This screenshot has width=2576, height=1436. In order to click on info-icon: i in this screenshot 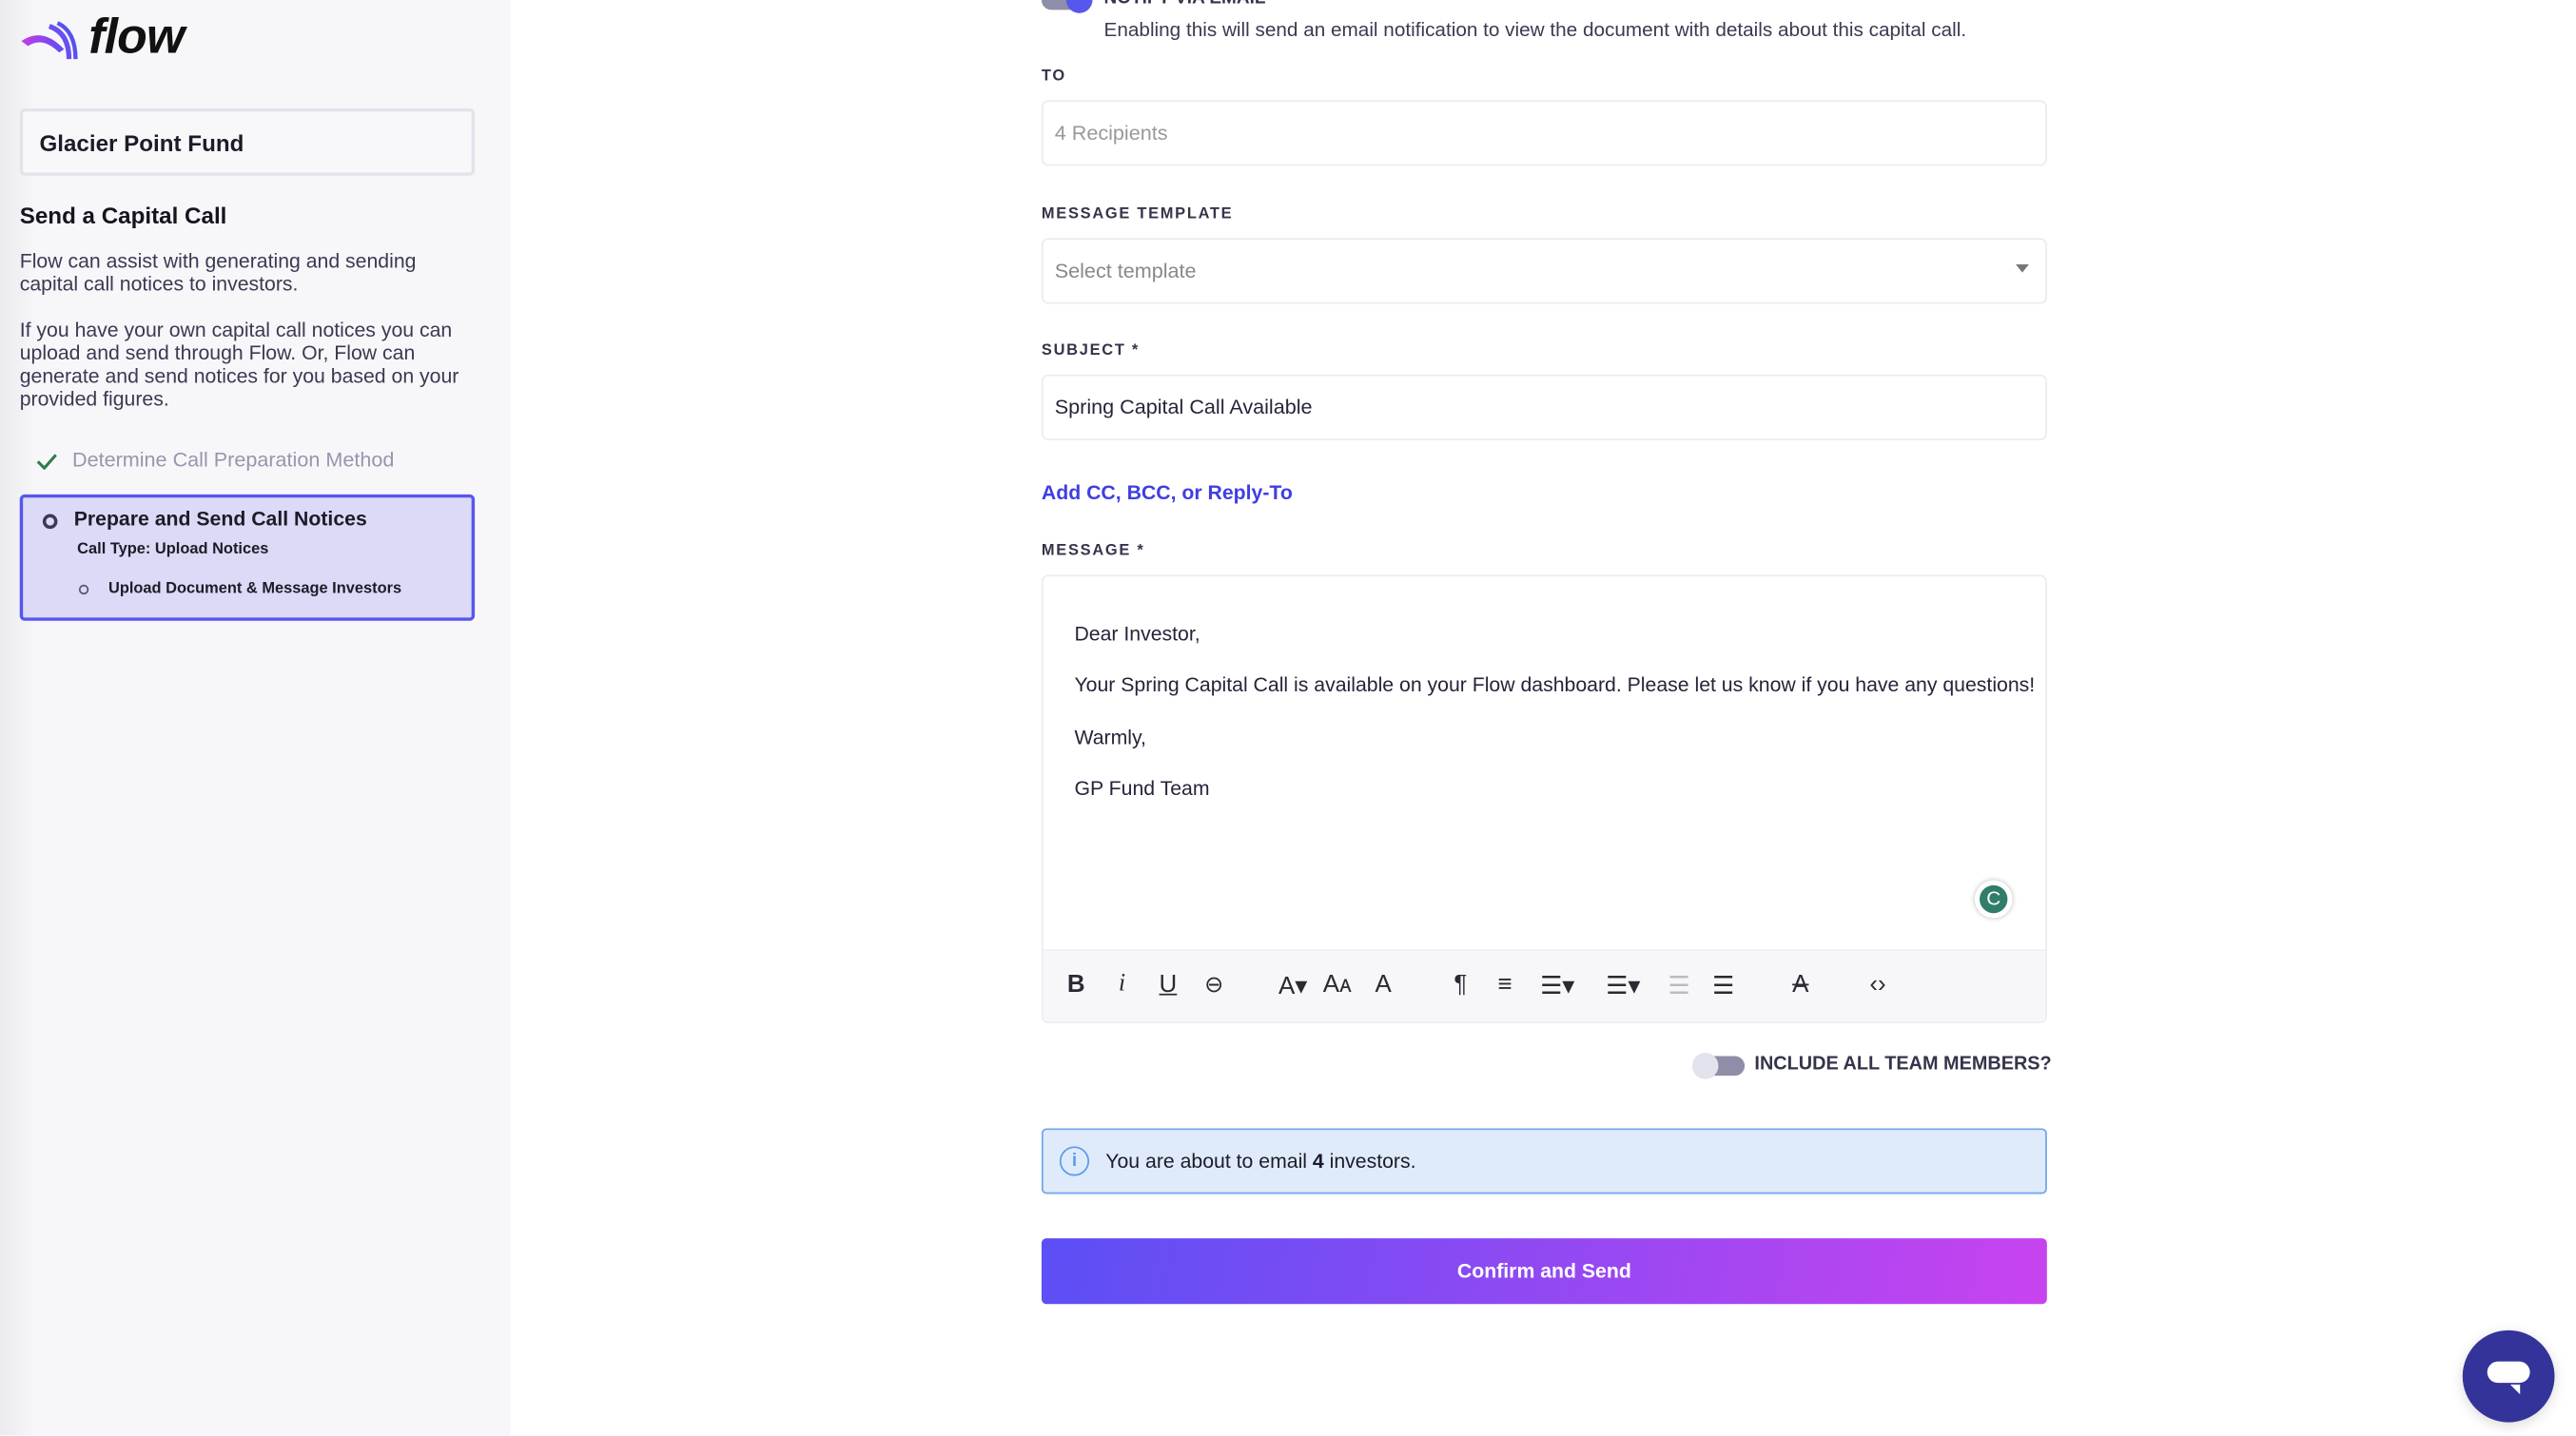, I will do `click(1075, 1161)`.